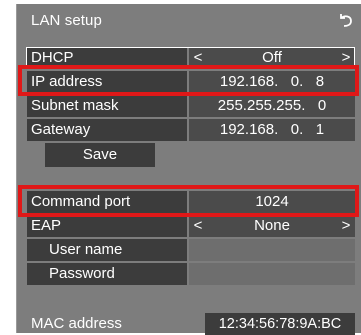 The height and width of the screenshot is (335, 361). Describe the element at coordinates (107, 58) in the screenshot. I see `dhcp-label: DHCP` at that location.